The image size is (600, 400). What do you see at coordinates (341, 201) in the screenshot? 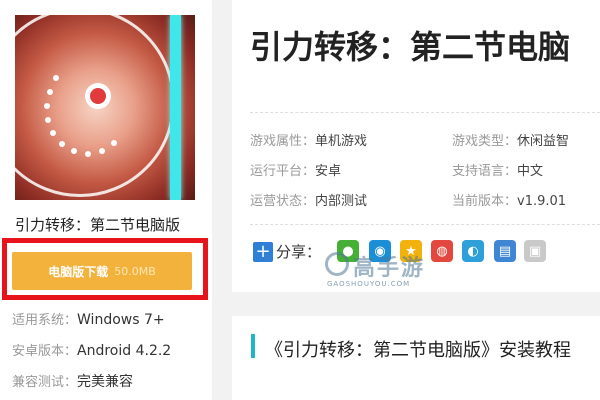
I see `meta-value: 内部测试` at bounding box center [341, 201].